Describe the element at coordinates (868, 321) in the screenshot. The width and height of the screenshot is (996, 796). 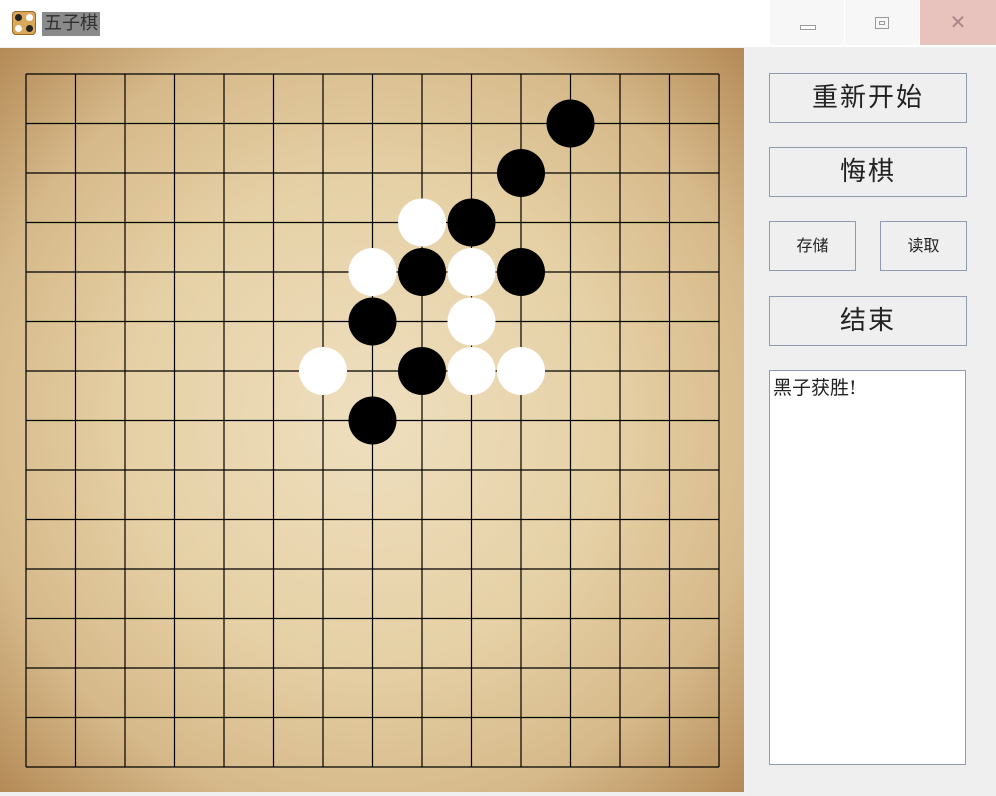
I see `end-button: 结束` at that location.